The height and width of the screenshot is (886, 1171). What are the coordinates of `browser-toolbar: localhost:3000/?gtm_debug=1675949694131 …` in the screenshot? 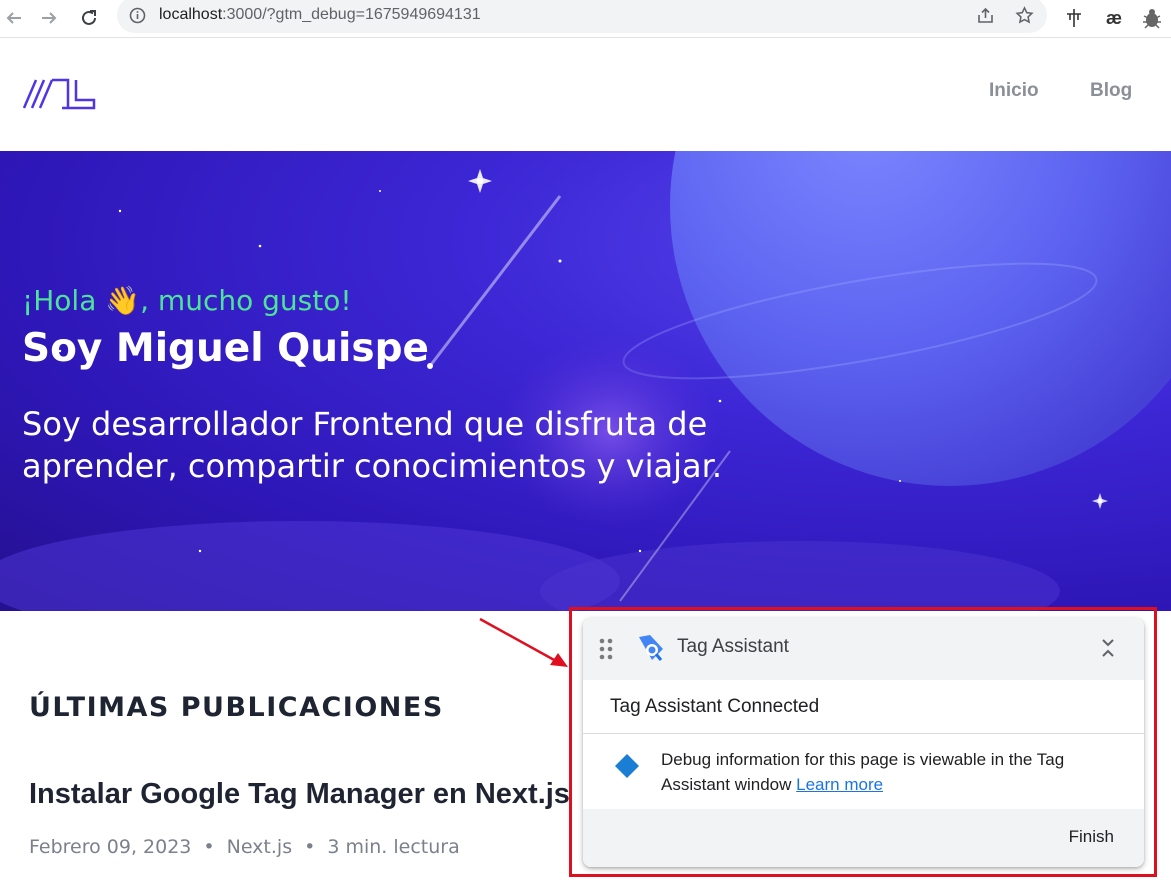 It's located at (585, 19).